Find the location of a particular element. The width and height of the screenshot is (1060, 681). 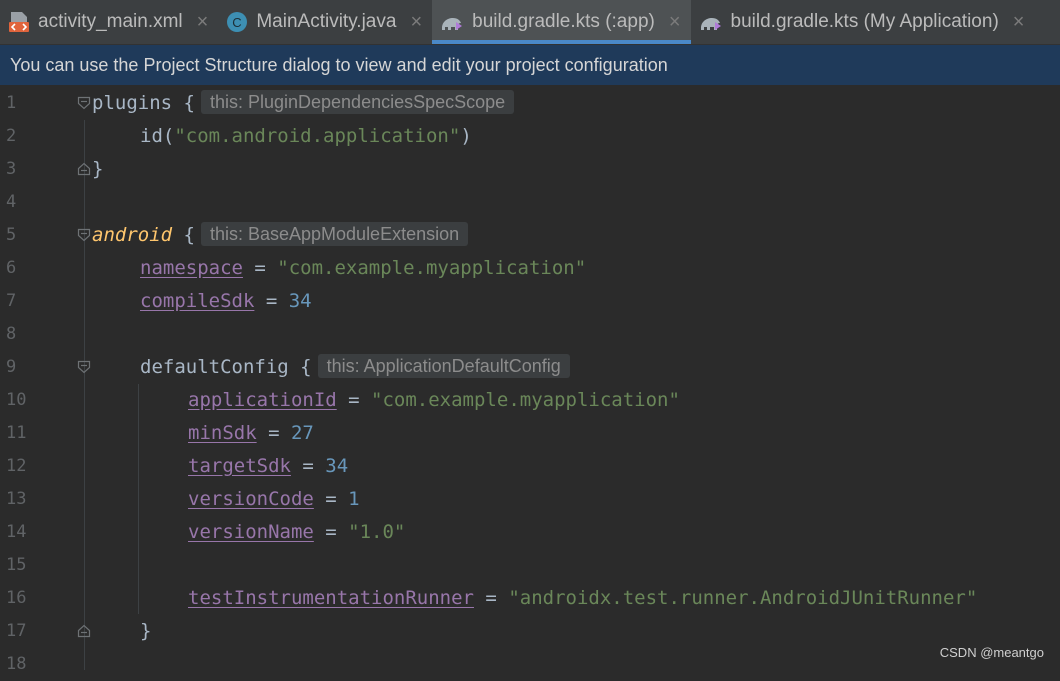

code-line: 15 is located at coordinates (530, 565).